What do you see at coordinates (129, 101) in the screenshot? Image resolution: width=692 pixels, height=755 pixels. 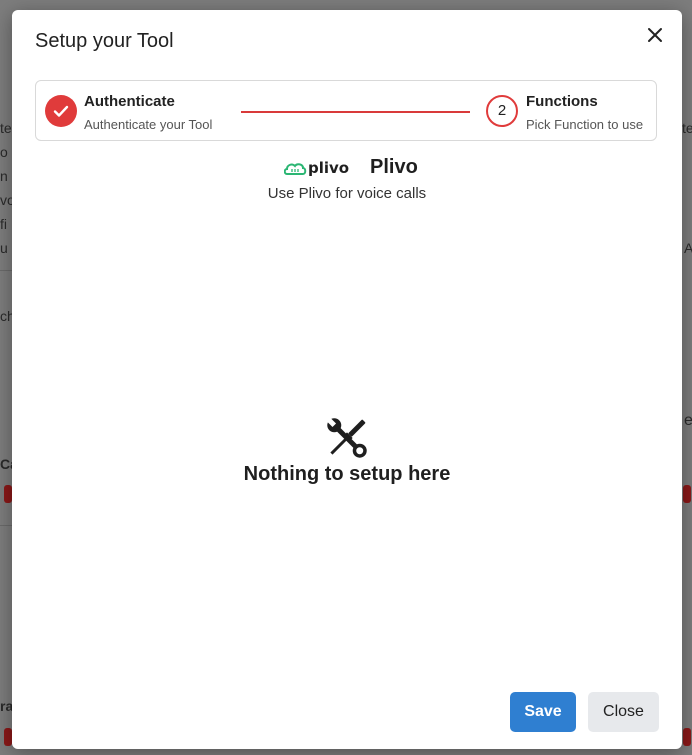 I see `step-1-title: Authenticate` at bounding box center [129, 101].